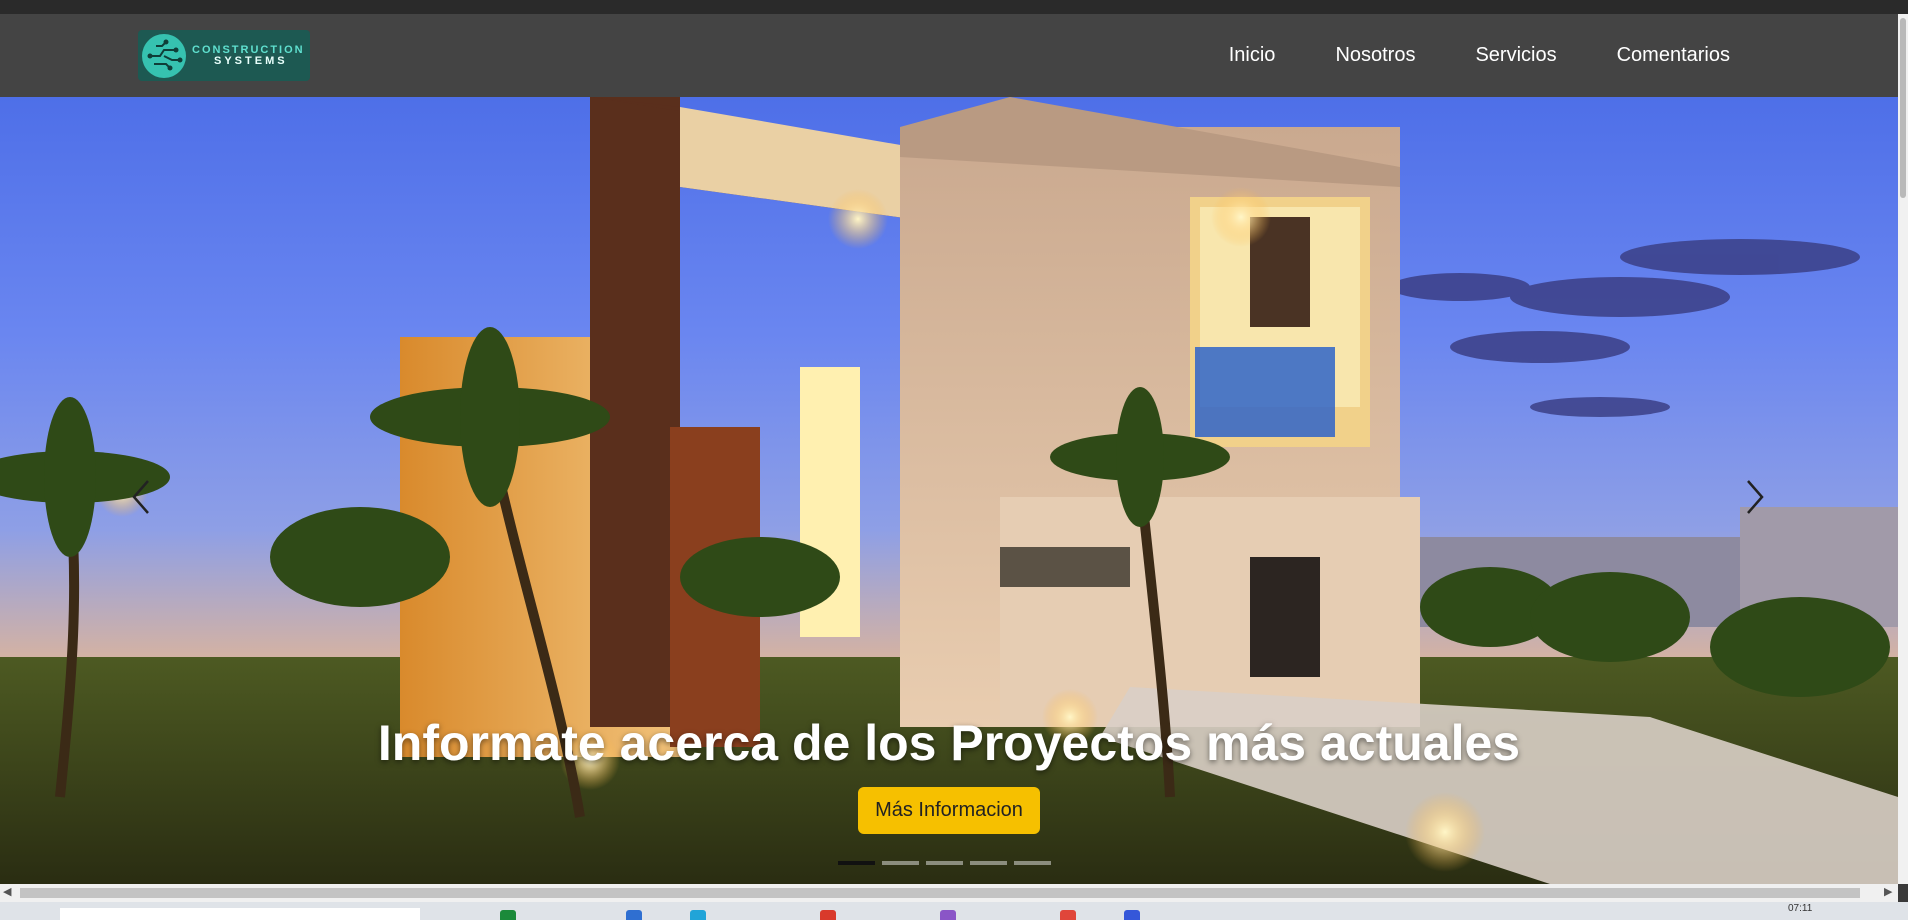 The image size is (1908, 920). I want to click on vertical-scrollbar, so click(1903, 449).